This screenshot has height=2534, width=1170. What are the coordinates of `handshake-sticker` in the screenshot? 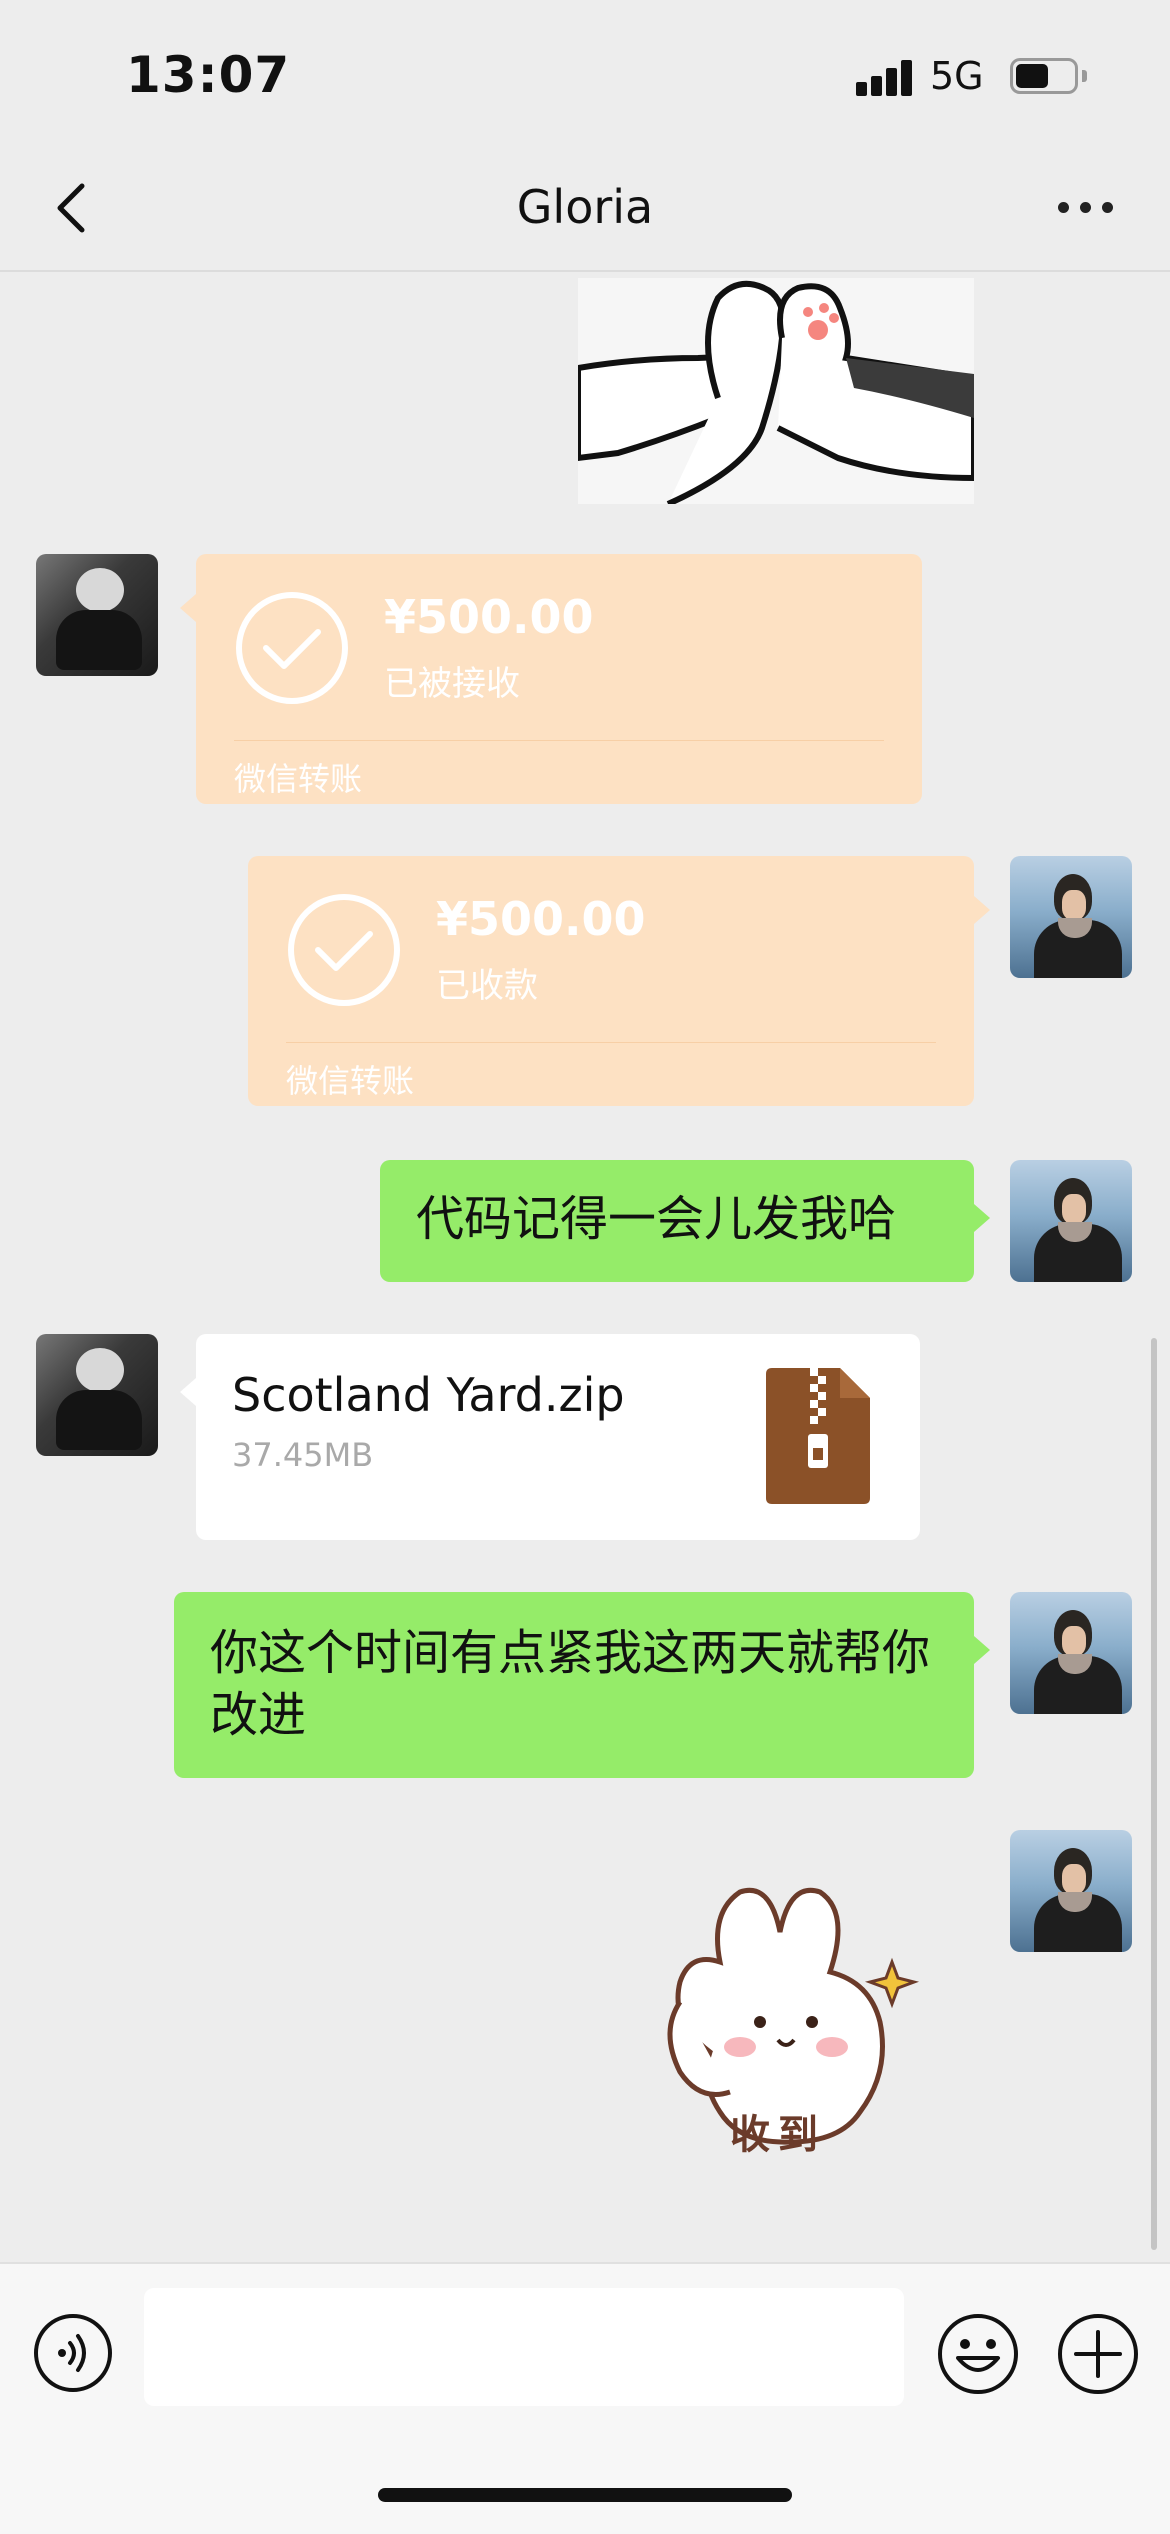 It's located at (776, 391).